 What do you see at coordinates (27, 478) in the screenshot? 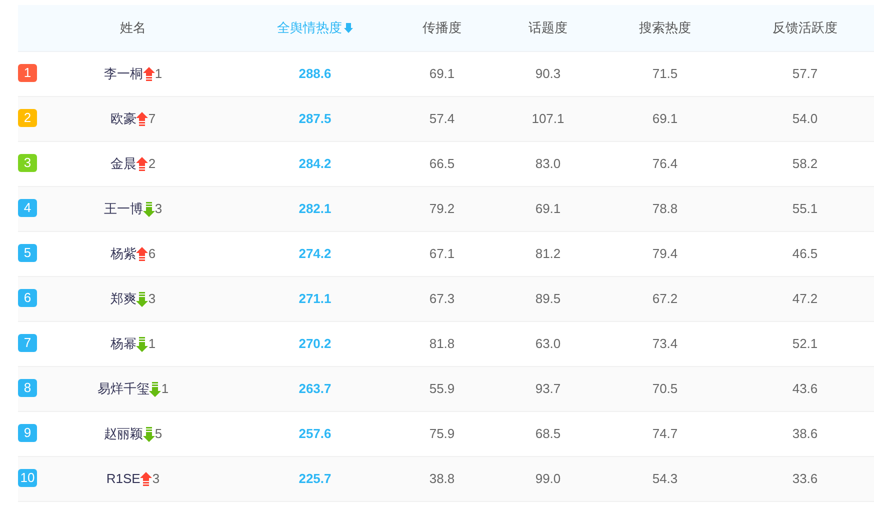
I see `rank-badge: 10` at bounding box center [27, 478].